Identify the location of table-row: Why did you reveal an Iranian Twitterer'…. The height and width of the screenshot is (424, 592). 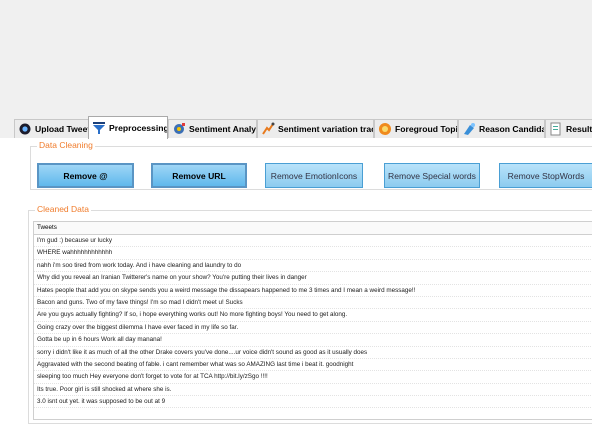
(313, 278).